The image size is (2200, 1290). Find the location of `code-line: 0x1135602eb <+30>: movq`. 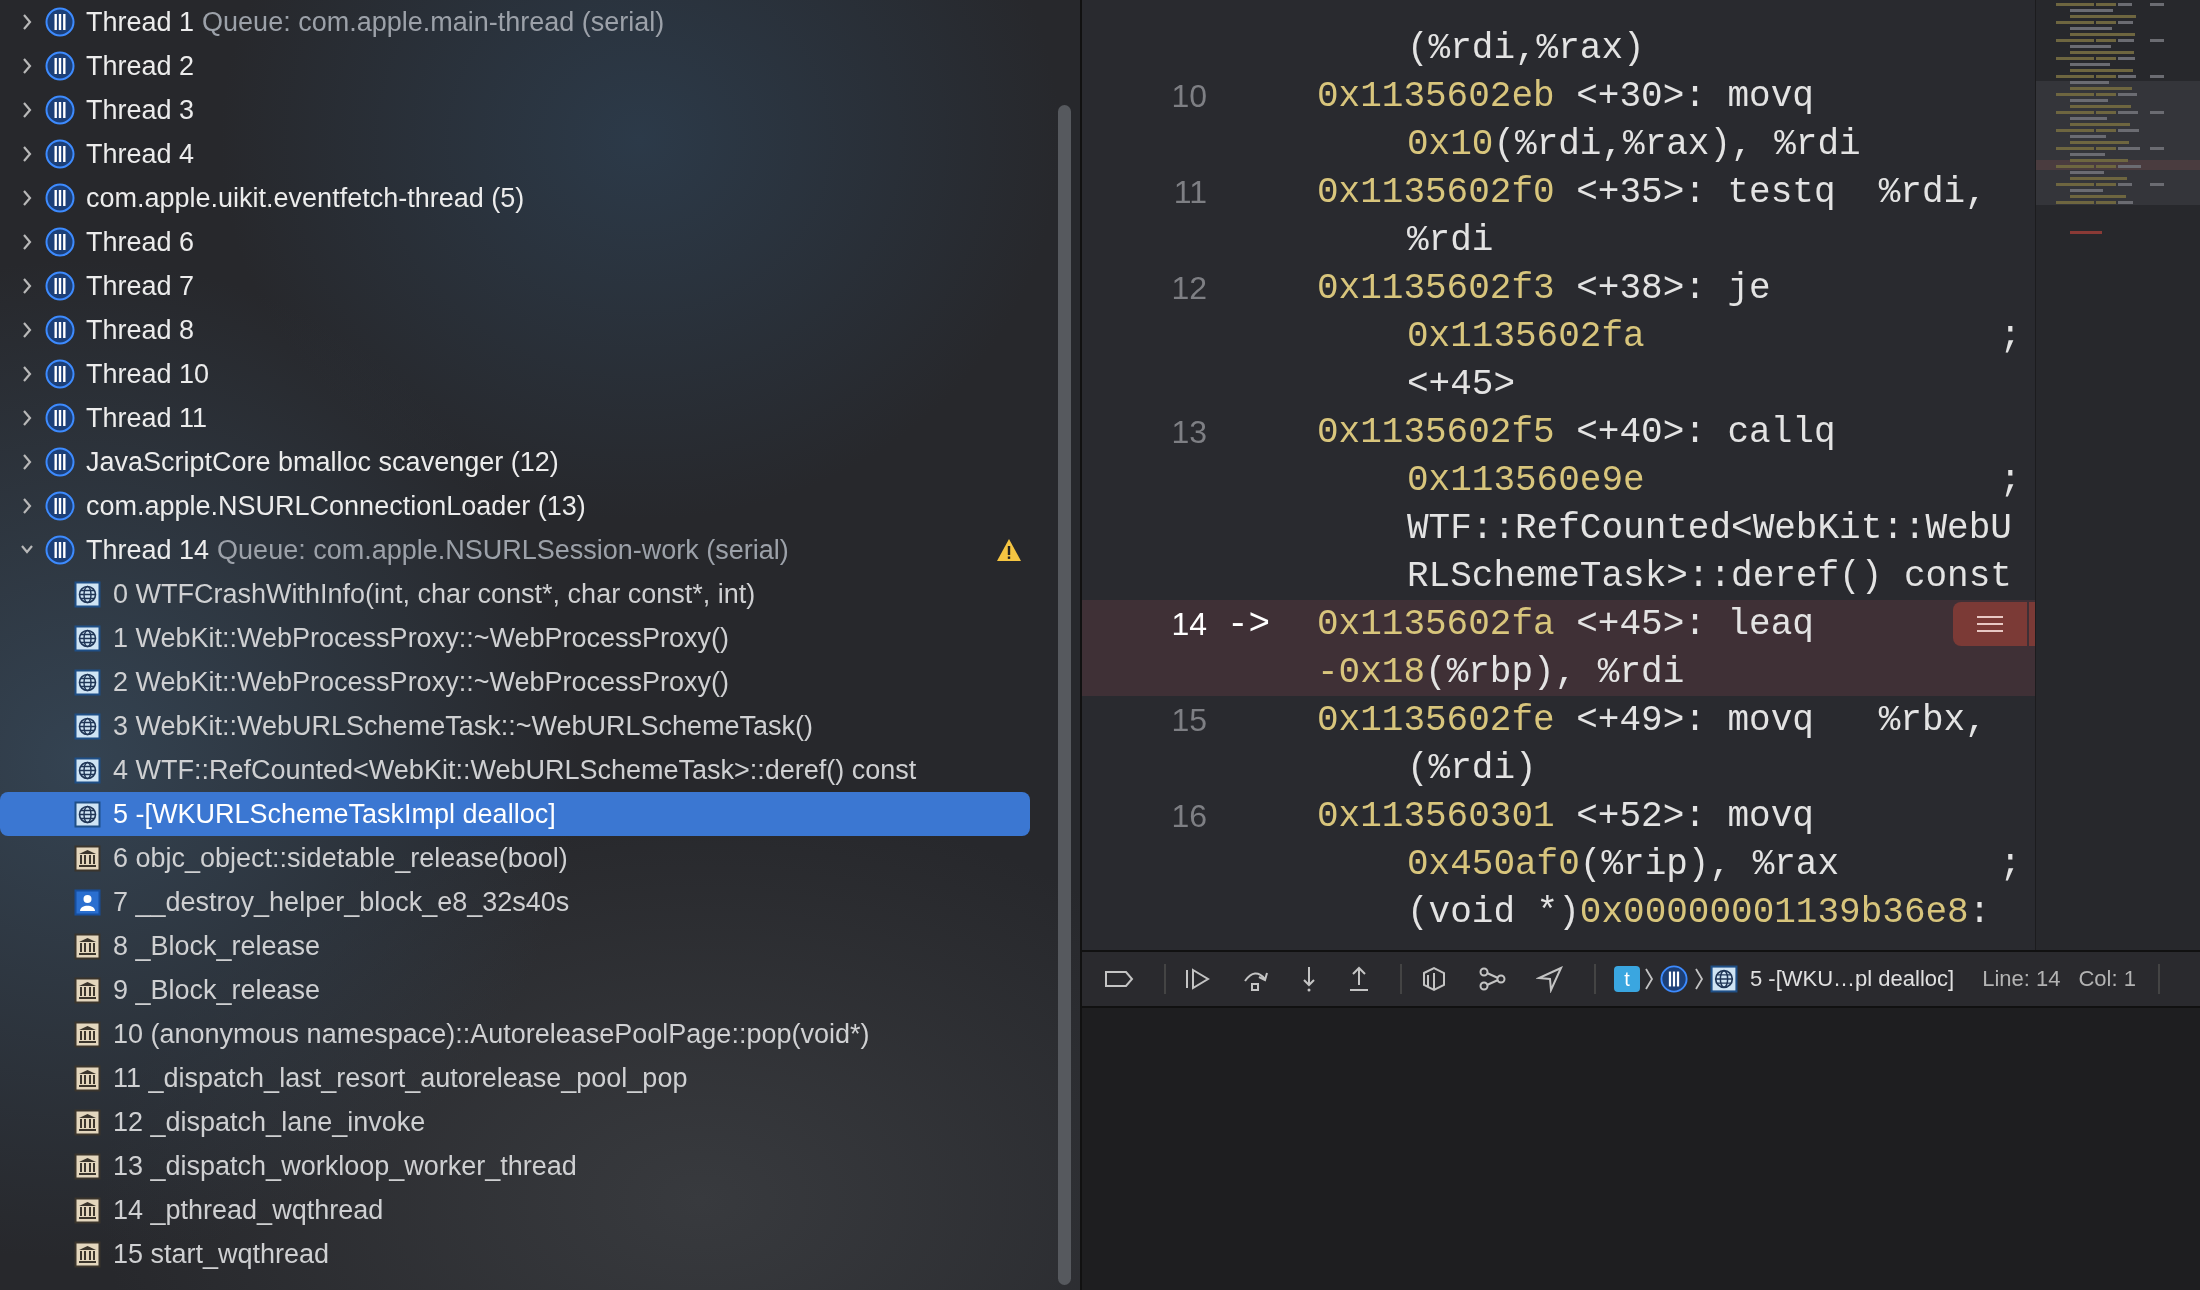

code-line: 0x1135602eb <+30>: movq is located at coordinates (1565, 96).